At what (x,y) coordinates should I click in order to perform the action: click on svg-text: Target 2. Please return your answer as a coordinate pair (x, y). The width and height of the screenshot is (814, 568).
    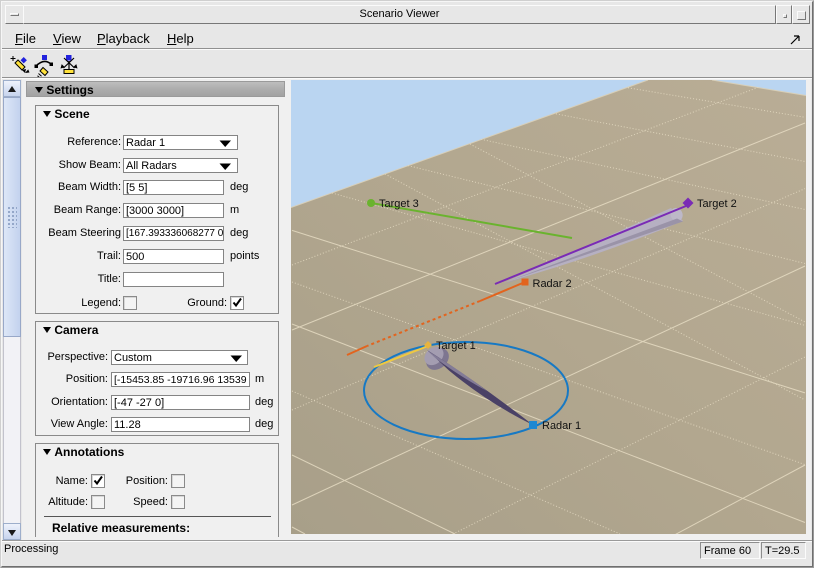
    Looking at the image, I should click on (717, 204).